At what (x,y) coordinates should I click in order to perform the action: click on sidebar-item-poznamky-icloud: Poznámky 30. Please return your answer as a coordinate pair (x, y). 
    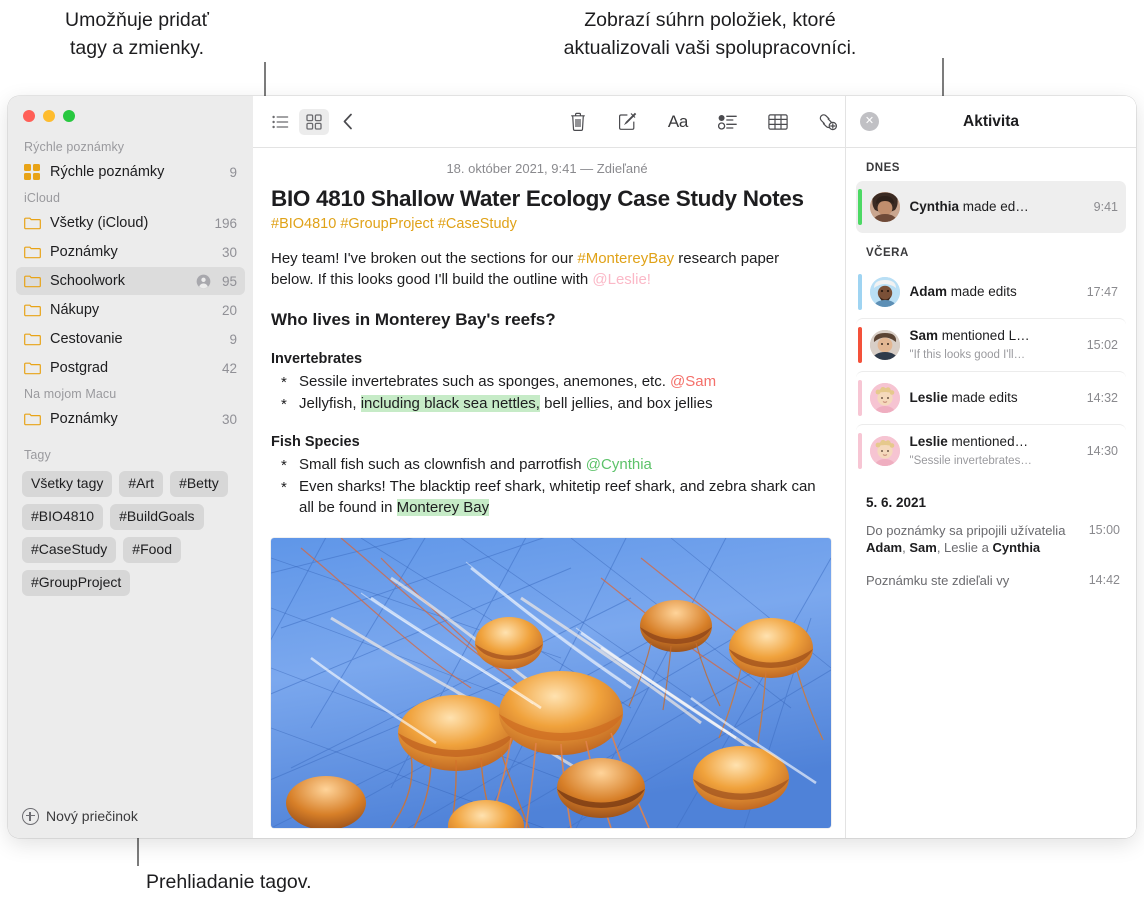
    Looking at the image, I should click on (130, 252).